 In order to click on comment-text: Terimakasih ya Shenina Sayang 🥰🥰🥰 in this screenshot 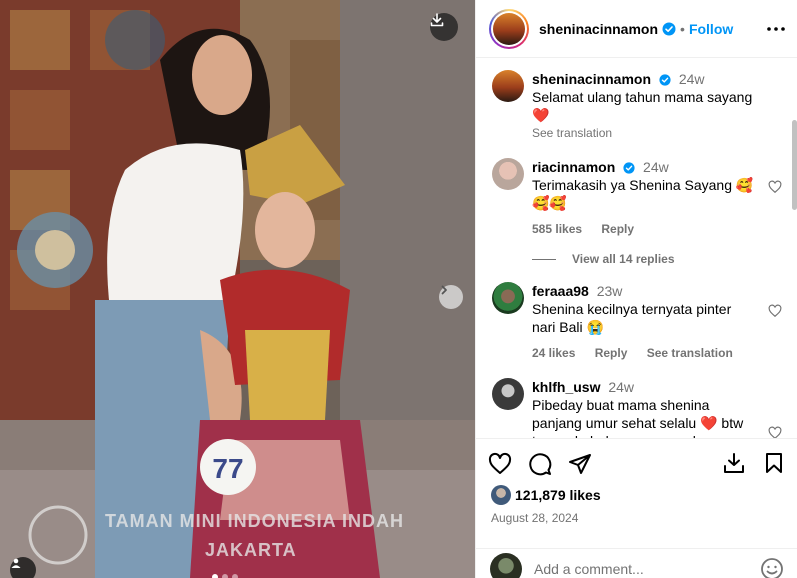, I will do `click(643, 194)`.